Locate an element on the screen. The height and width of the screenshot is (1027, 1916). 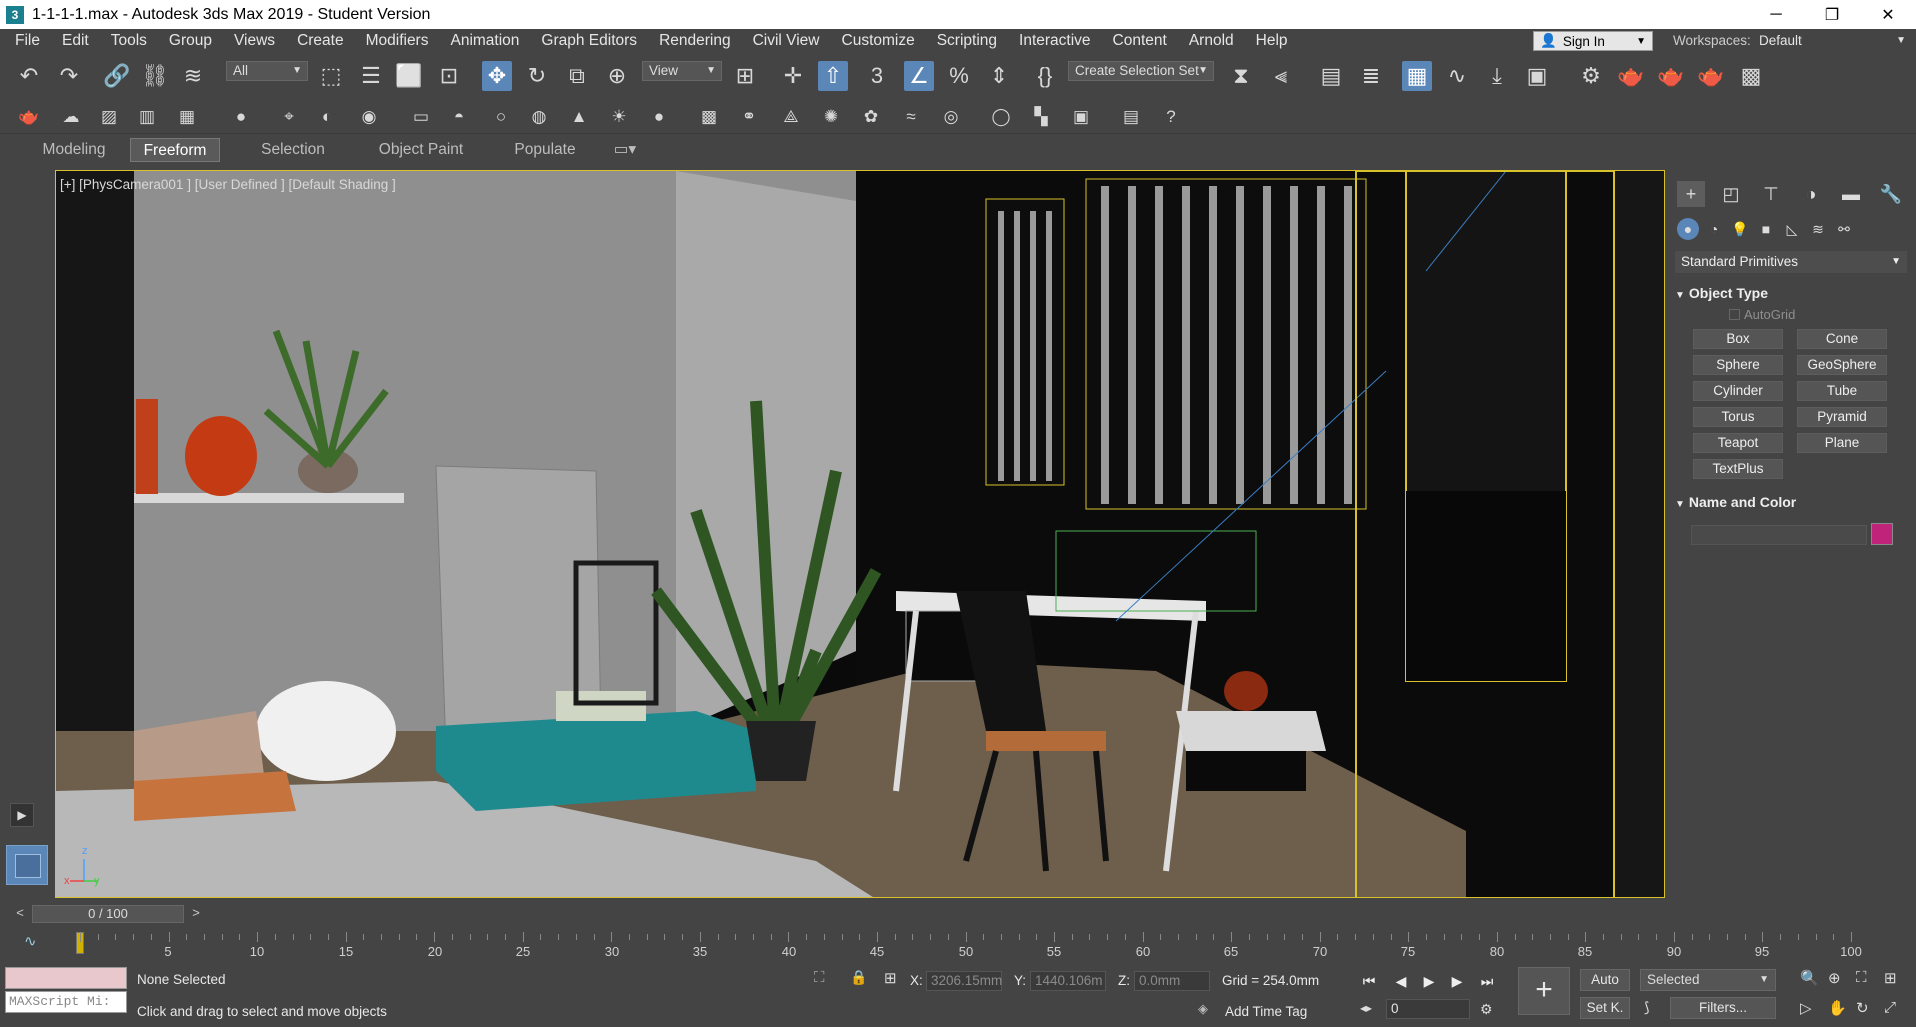
arnold-render-icon: 🫖 is located at coordinates (29, 117).